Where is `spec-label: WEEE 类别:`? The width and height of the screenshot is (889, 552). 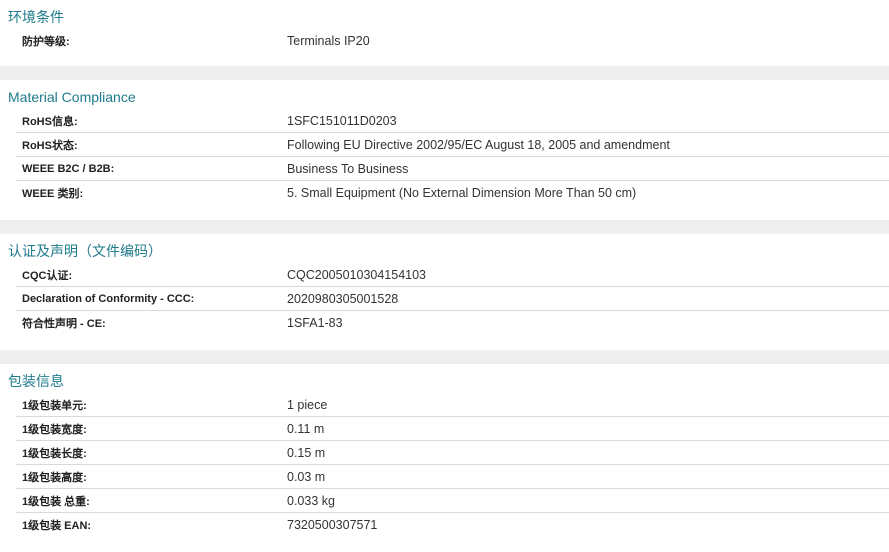
spec-label: WEEE 类别: is located at coordinates (53, 194).